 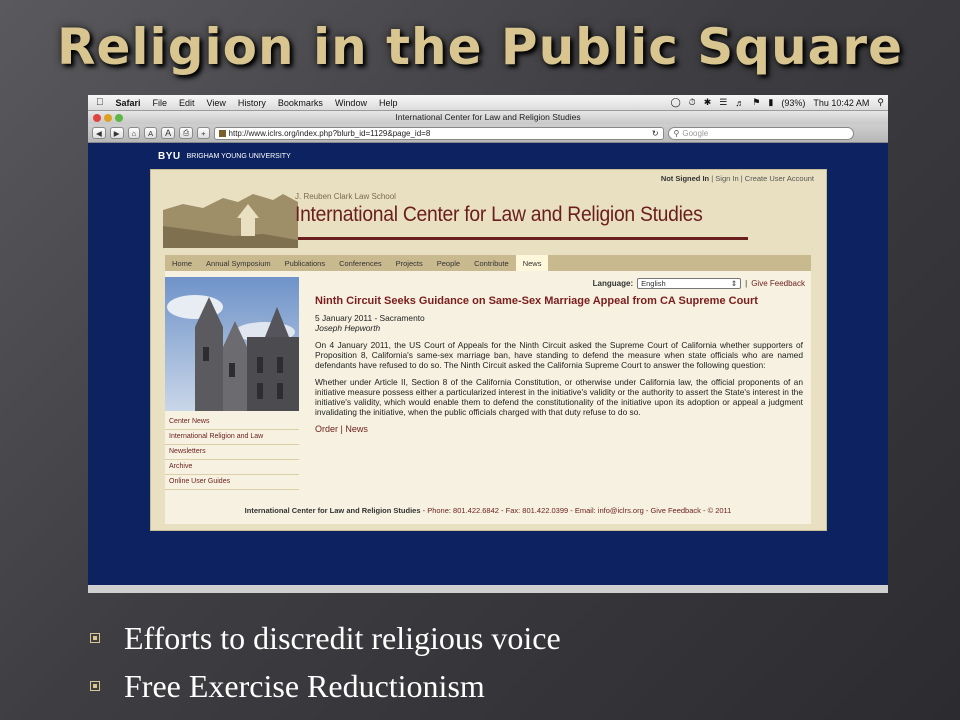 I want to click on byu-header: BYU BRIGHAM YOUNG UNIVERSITY, so click(x=224, y=156).